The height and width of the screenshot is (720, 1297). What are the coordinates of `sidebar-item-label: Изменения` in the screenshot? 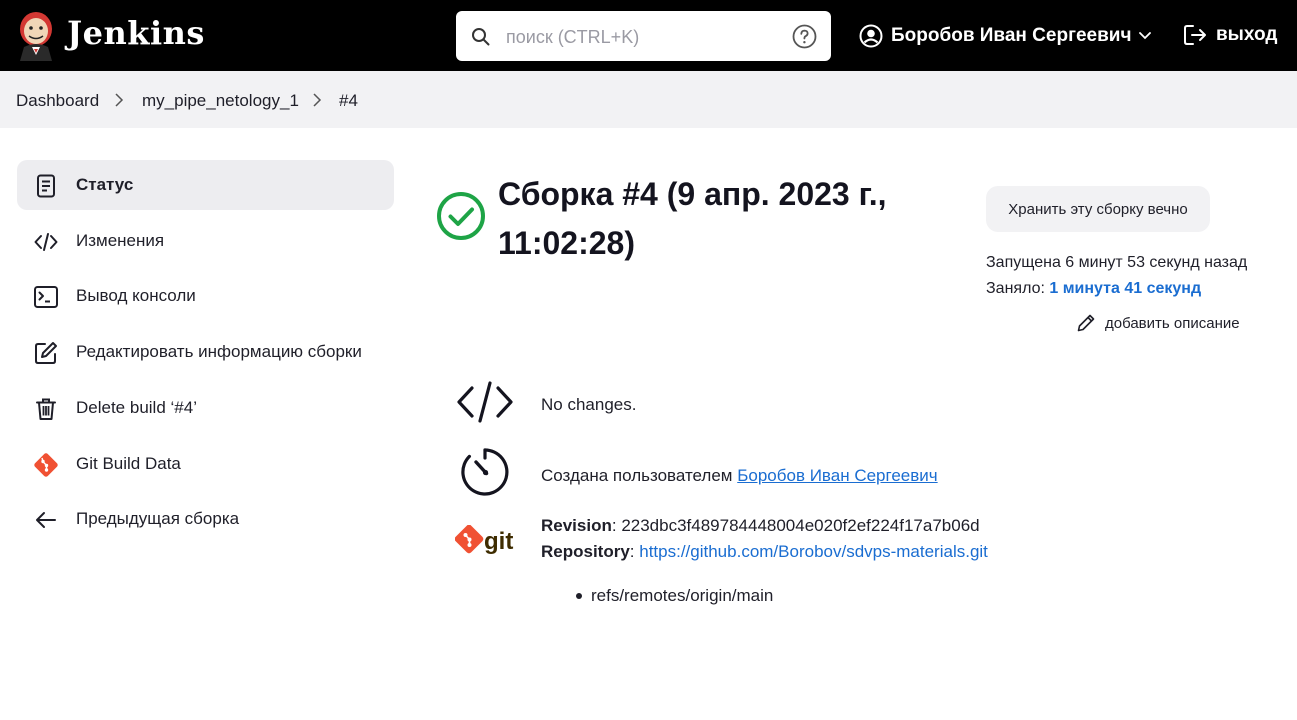 It's located at (120, 240).